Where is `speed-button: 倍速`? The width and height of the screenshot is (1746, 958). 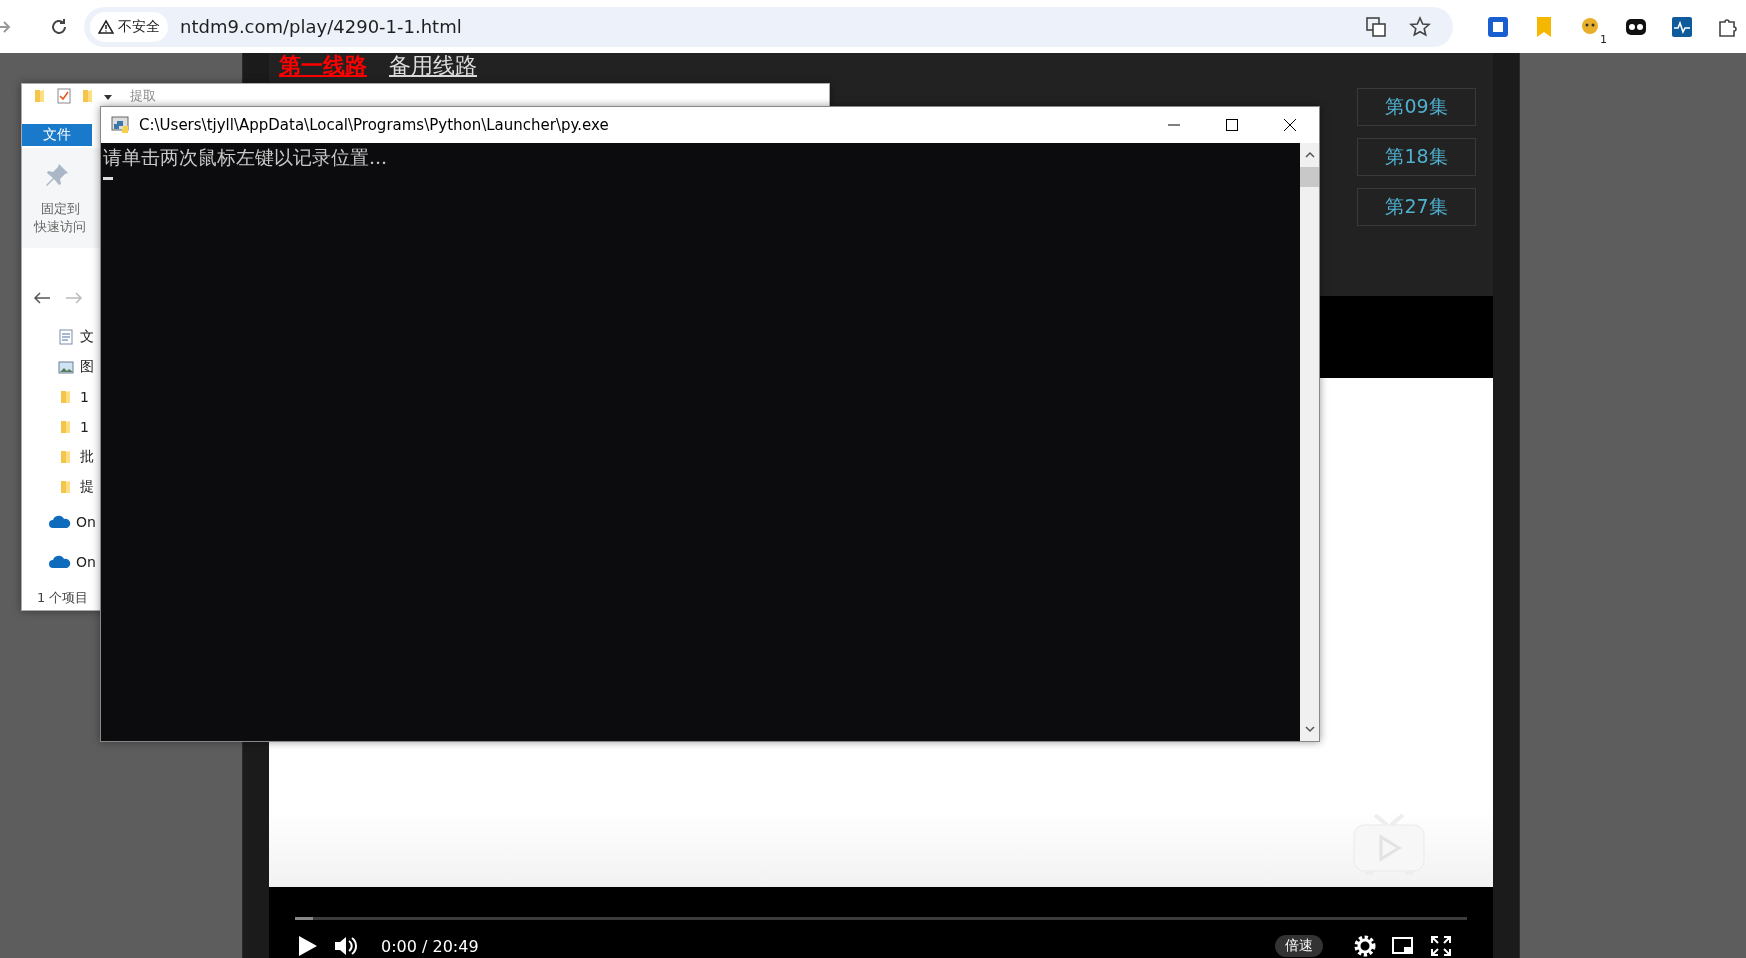
speed-button: 倍速 is located at coordinates (1299, 946).